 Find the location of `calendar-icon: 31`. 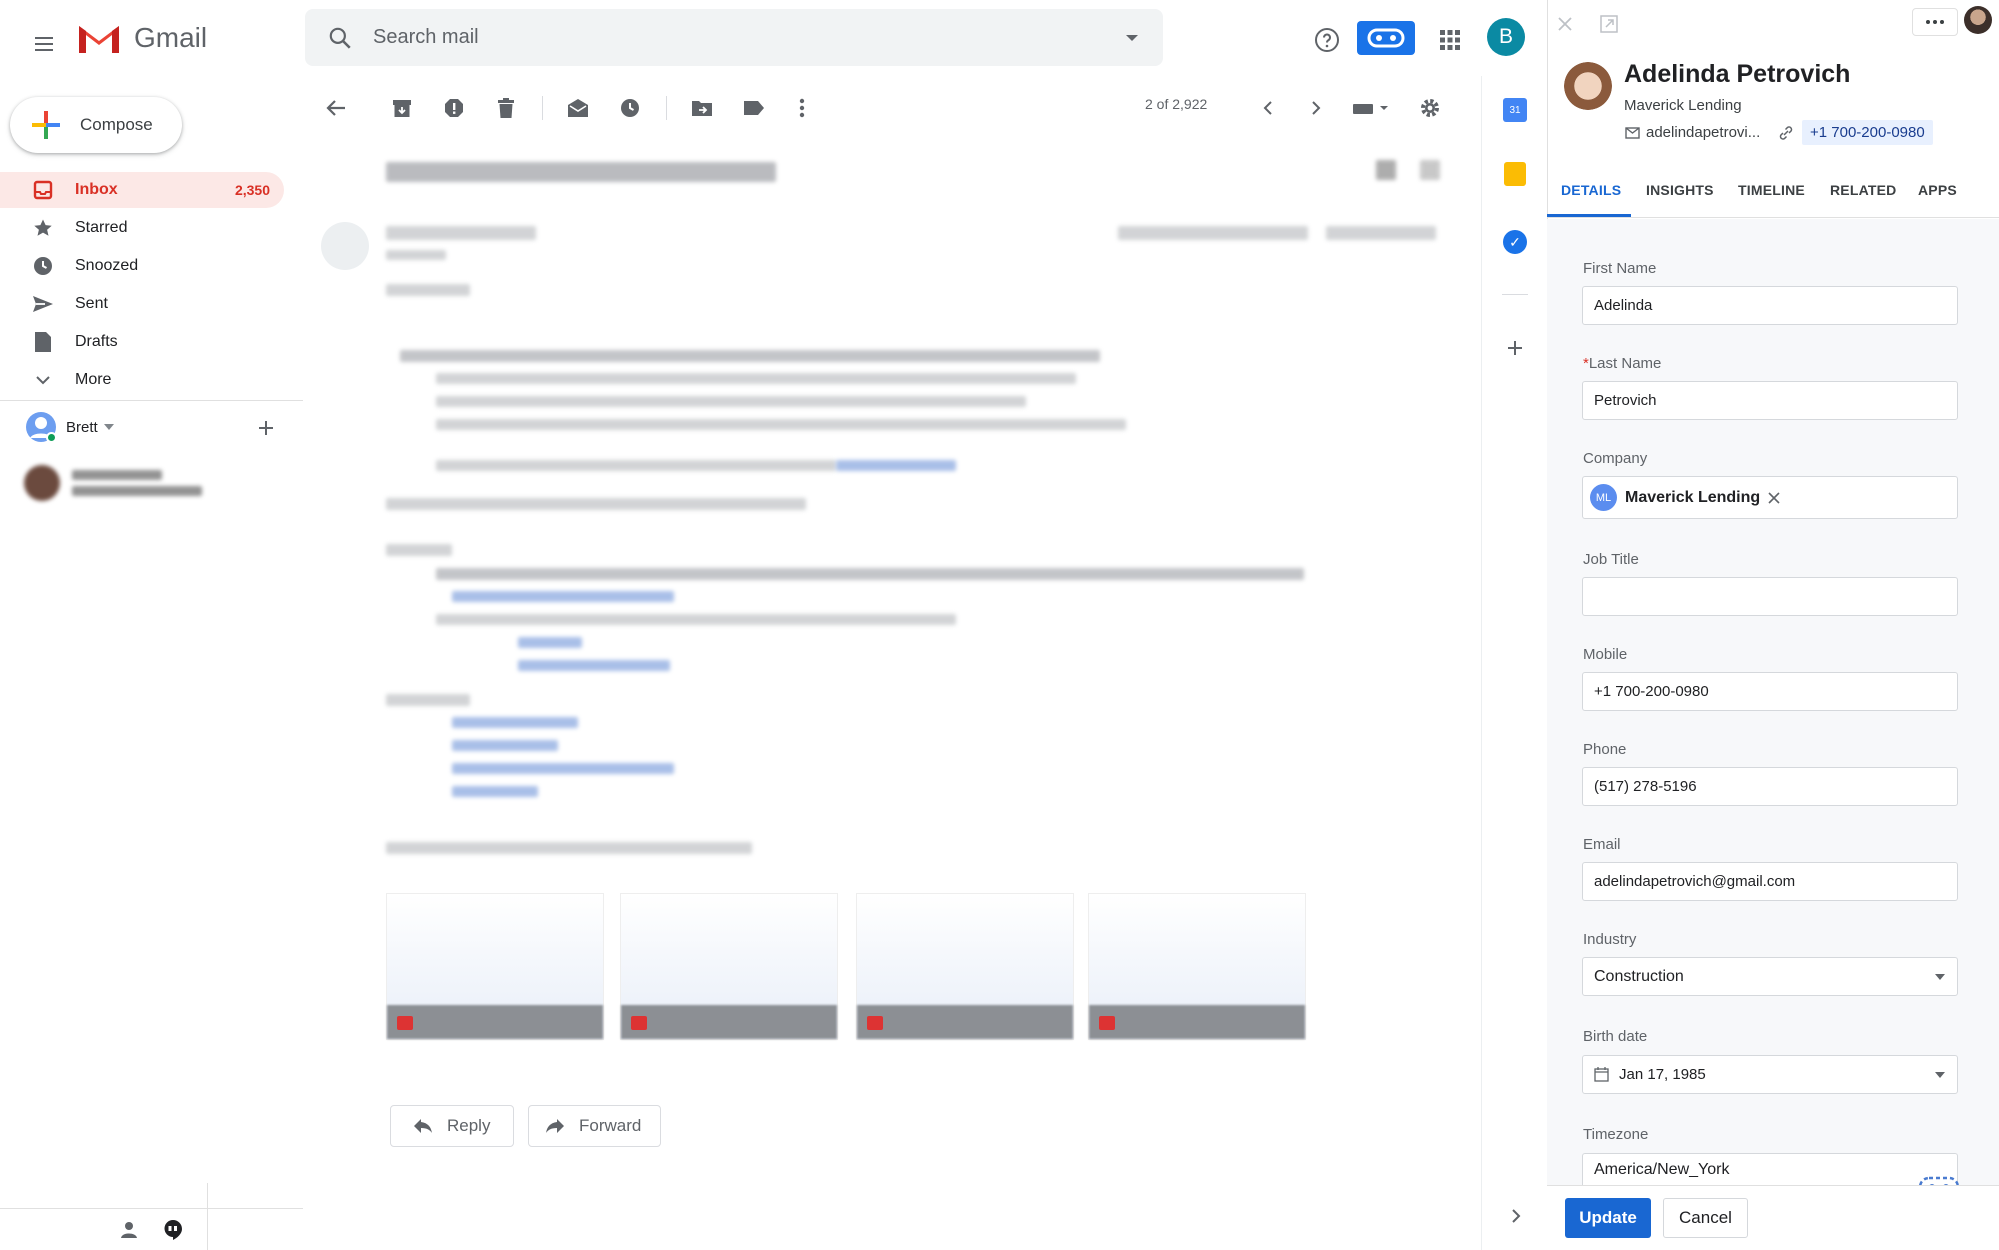

calendar-icon: 31 is located at coordinates (1515, 110).